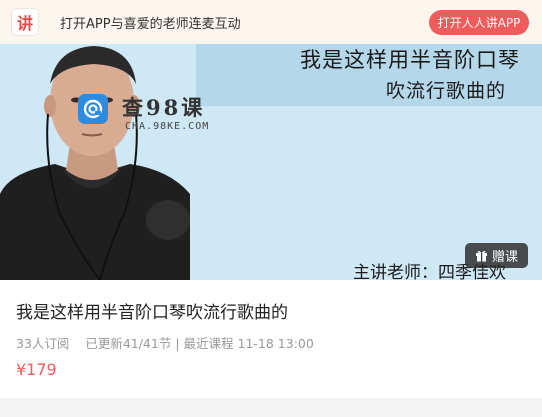 The width and height of the screenshot is (542, 417). What do you see at coordinates (164, 107) in the screenshot?
I see `watermark-text: 查98课` at bounding box center [164, 107].